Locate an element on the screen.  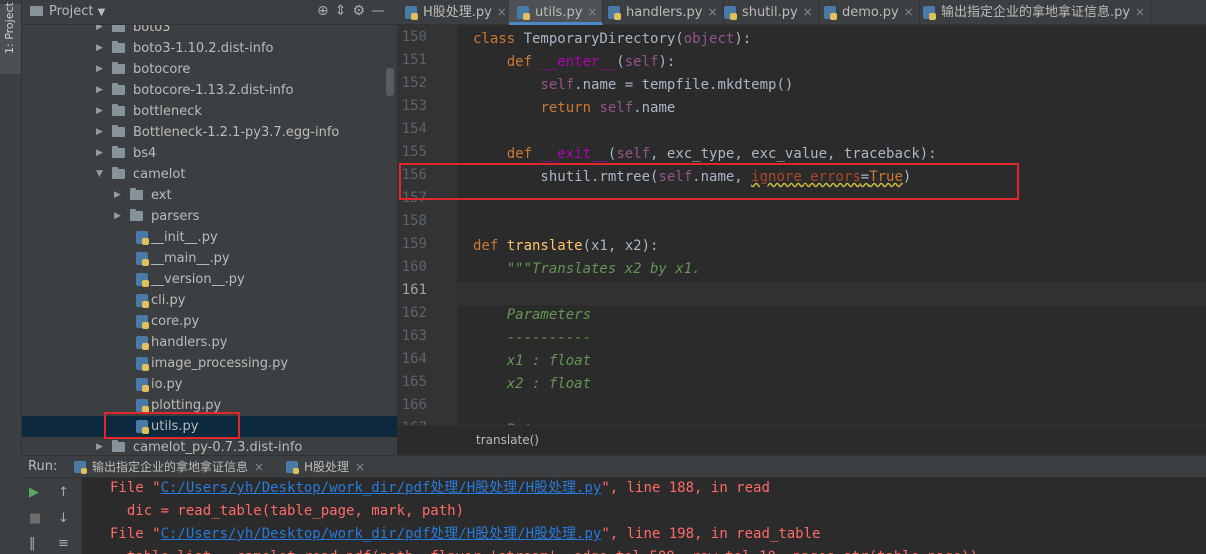
tree-item: ▶ botocore-1.13.2.dist-info is located at coordinates (209, 90).